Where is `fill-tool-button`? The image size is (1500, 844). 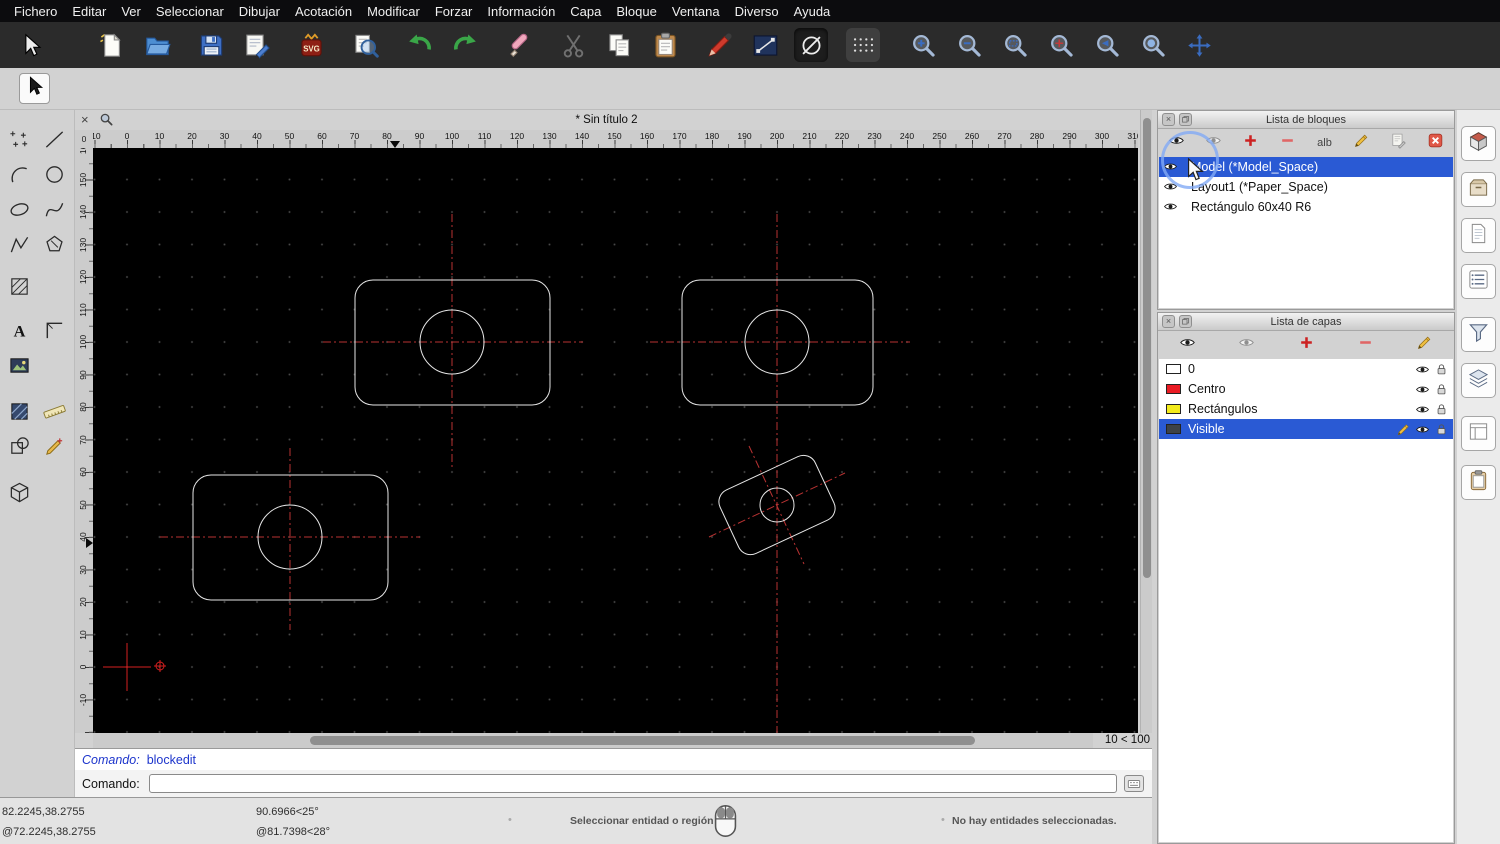
fill-tool-button is located at coordinates (19, 413).